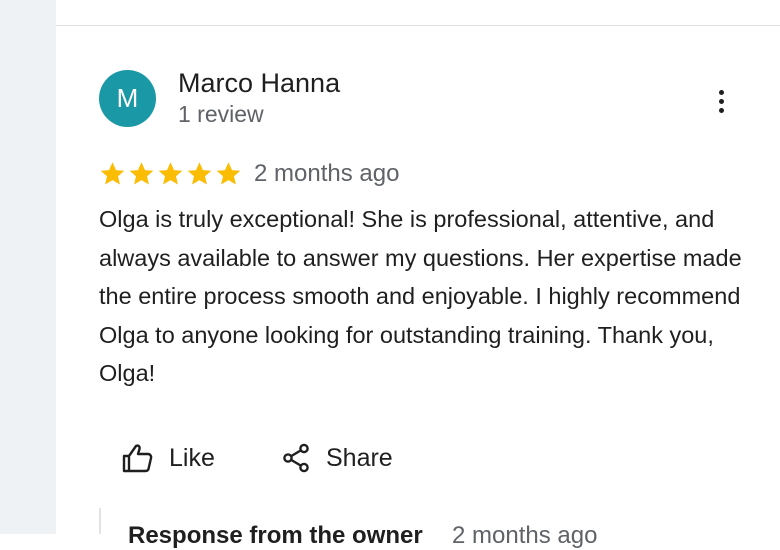 The height and width of the screenshot is (550, 780). What do you see at coordinates (100, 521) in the screenshot?
I see `owner-response-bar` at bounding box center [100, 521].